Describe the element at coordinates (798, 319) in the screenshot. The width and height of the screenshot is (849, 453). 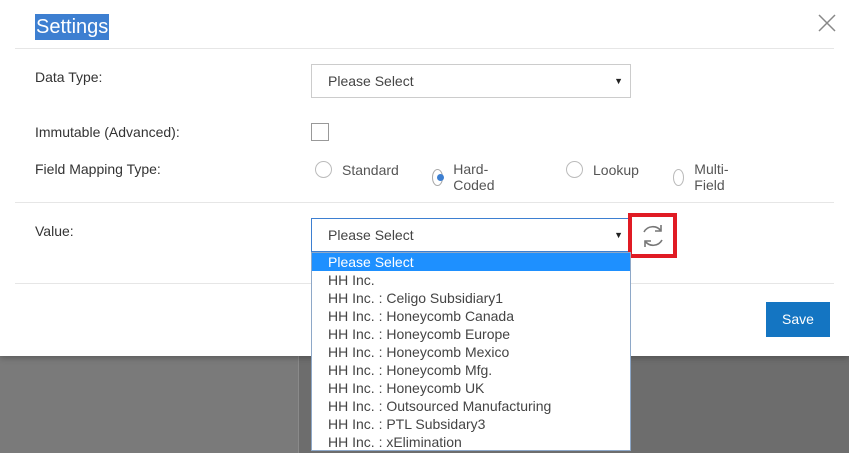
I see `save-button: Save` at that location.